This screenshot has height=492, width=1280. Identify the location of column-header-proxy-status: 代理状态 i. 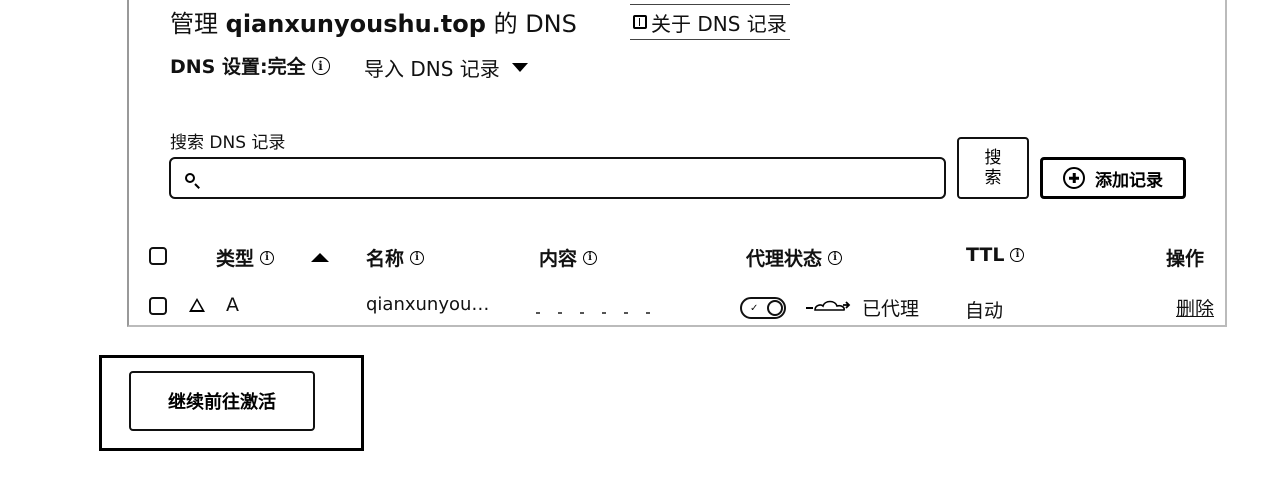
(794, 257).